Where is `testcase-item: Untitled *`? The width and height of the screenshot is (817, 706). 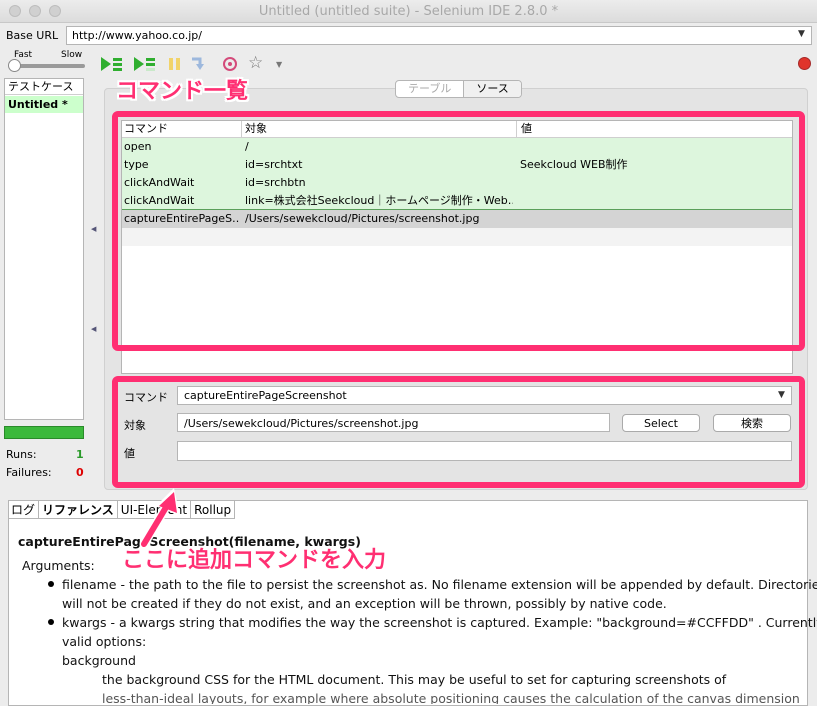
testcase-item: Untitled * is located at coordinates (44, 104).